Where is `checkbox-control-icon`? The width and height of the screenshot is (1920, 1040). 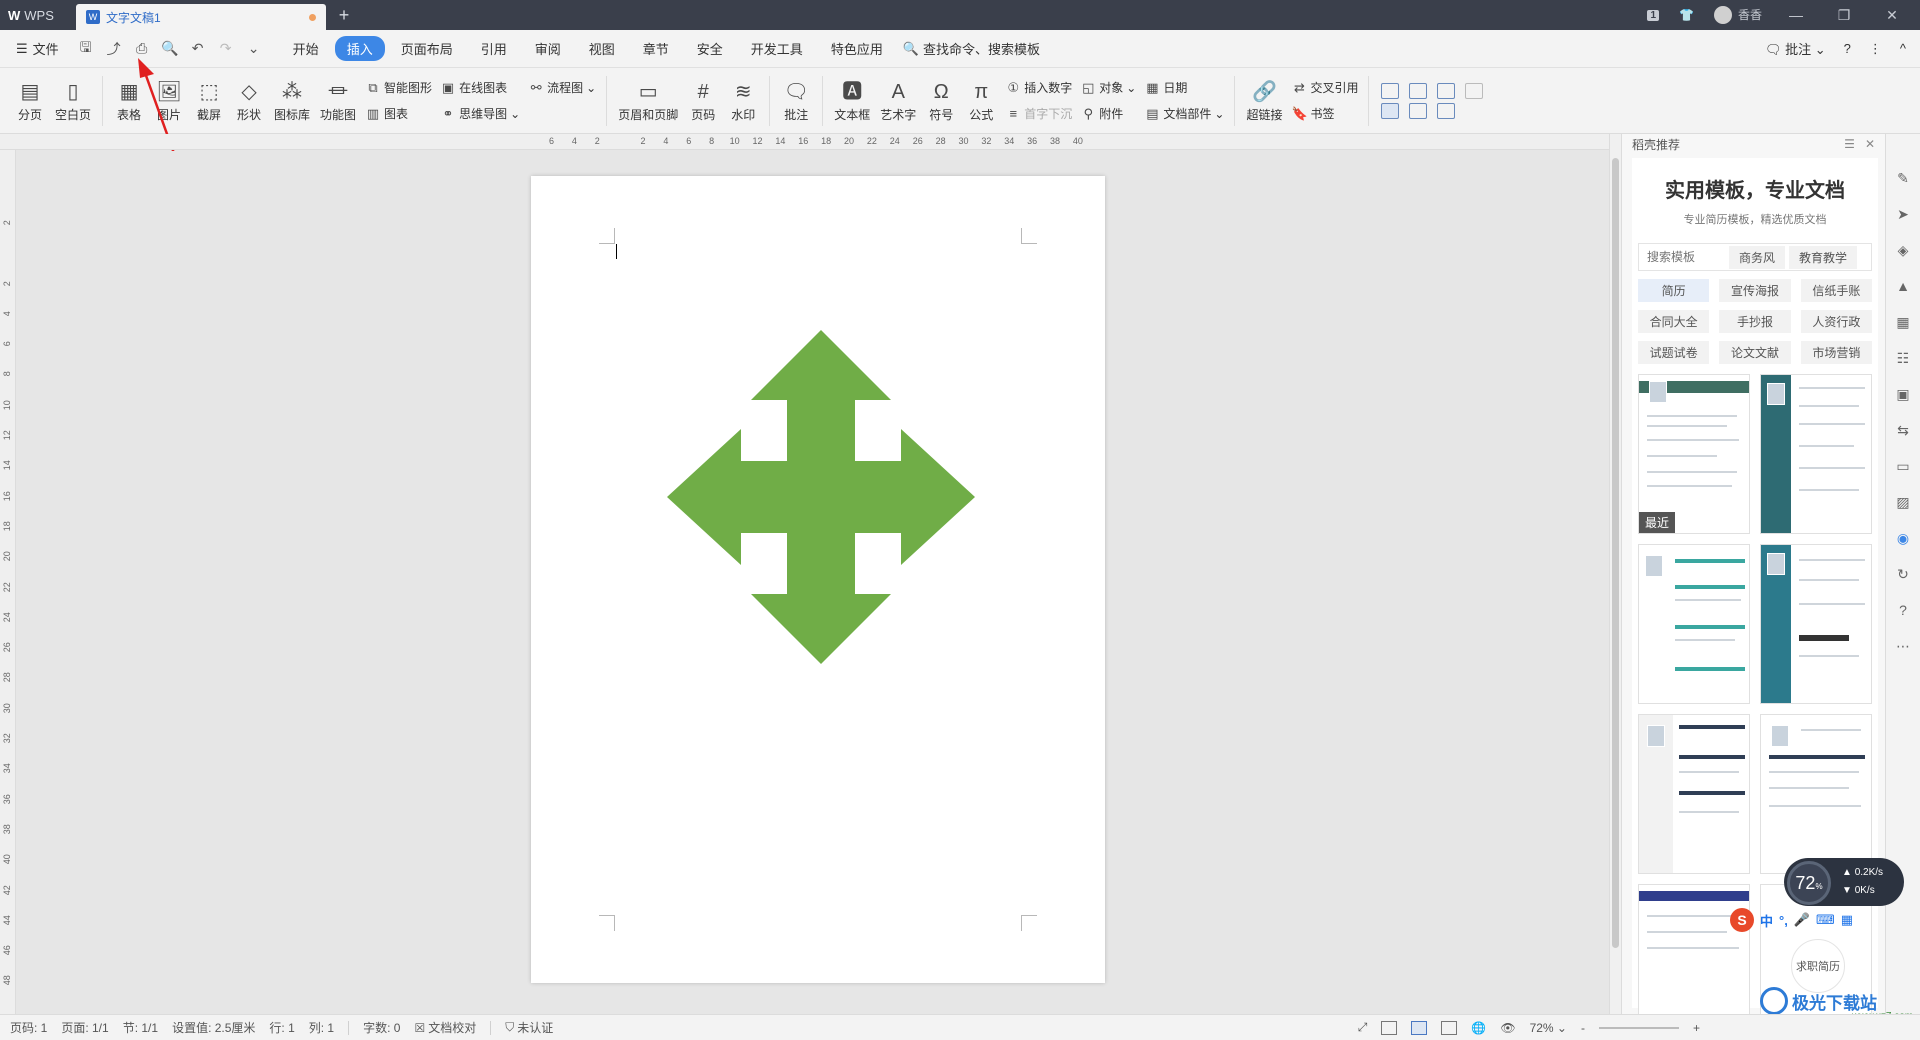 checkbox-control-icon is located at coordinates (1418, 90).